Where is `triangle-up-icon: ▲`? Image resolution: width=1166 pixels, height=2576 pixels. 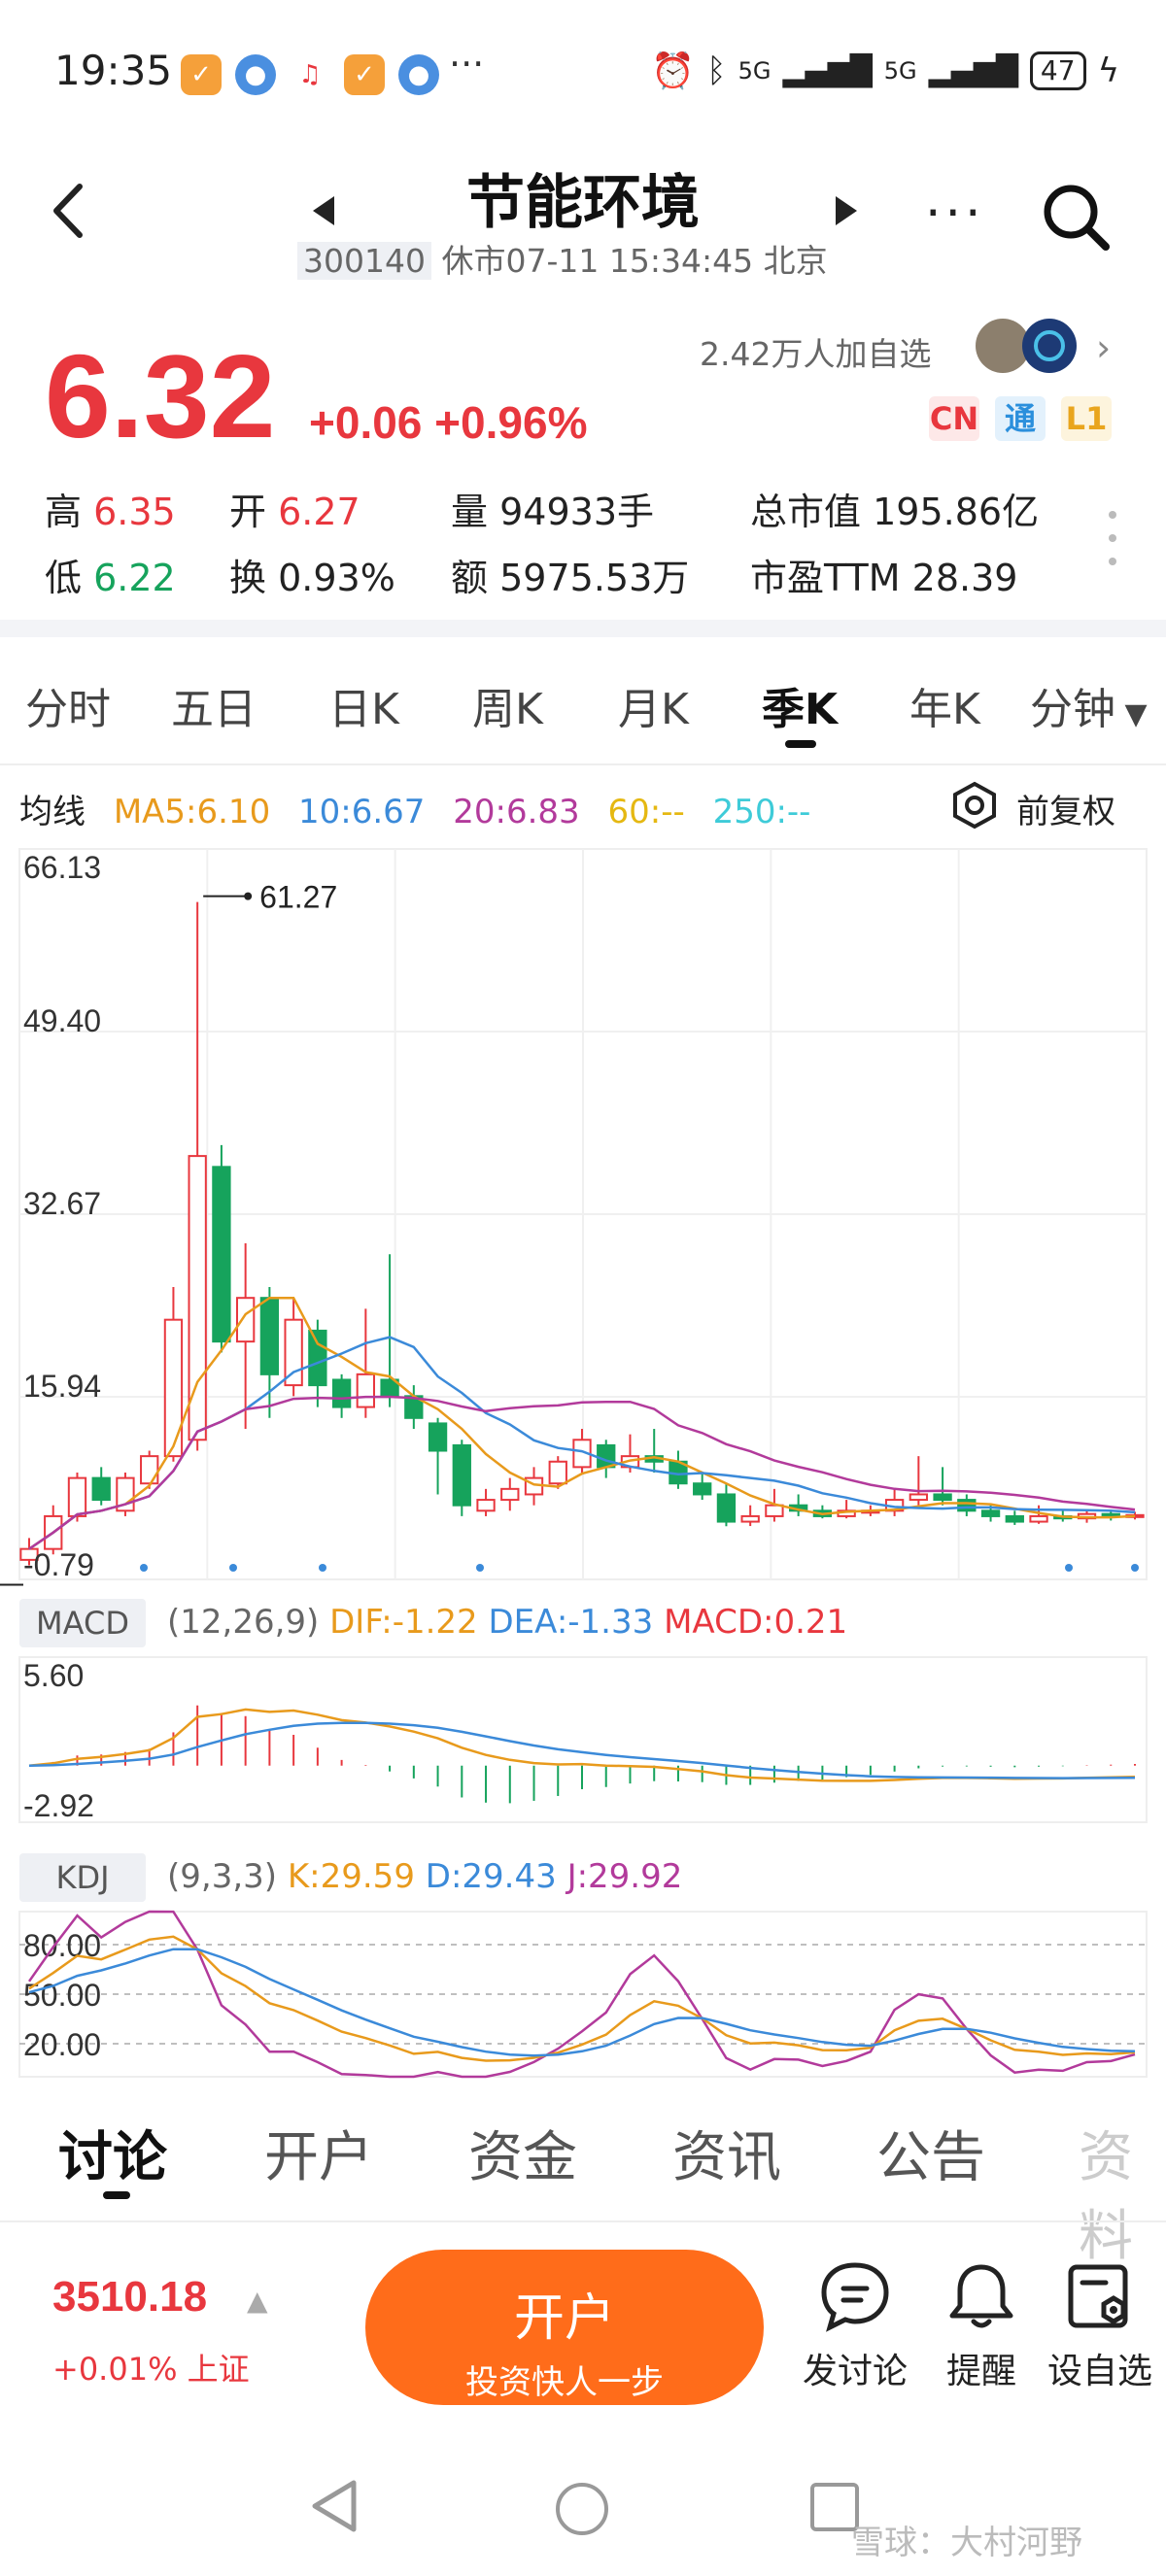
triangle-up-icon: ▲ is located at coordinates (257, 2301).